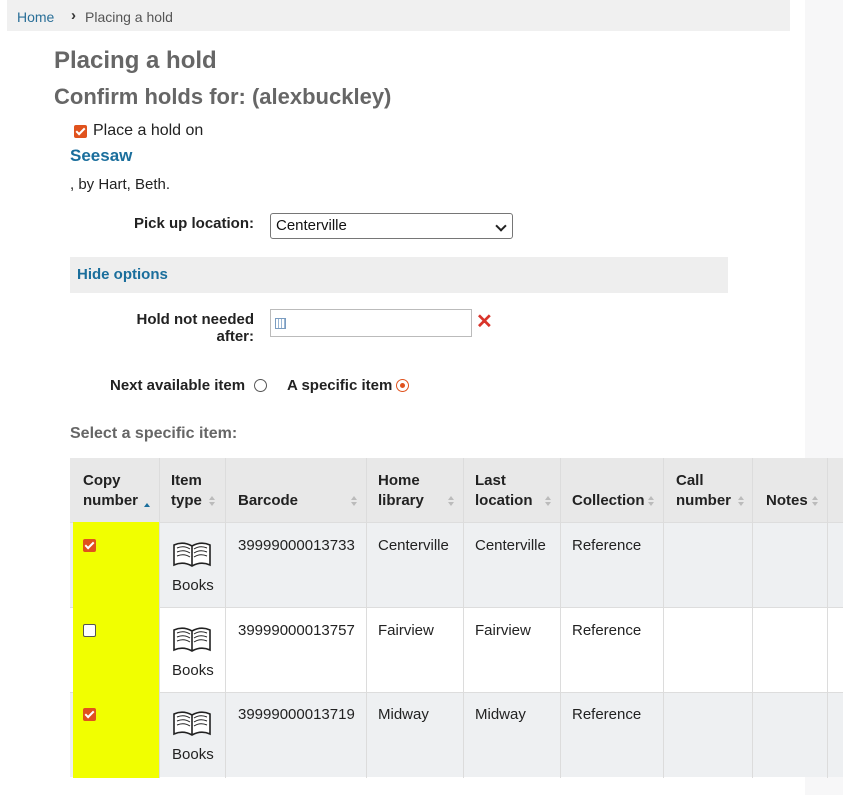  Describe the element at coordinates (120, 184) in the screenshot. I see `author-line: , by Hart, Beth.` at that location.